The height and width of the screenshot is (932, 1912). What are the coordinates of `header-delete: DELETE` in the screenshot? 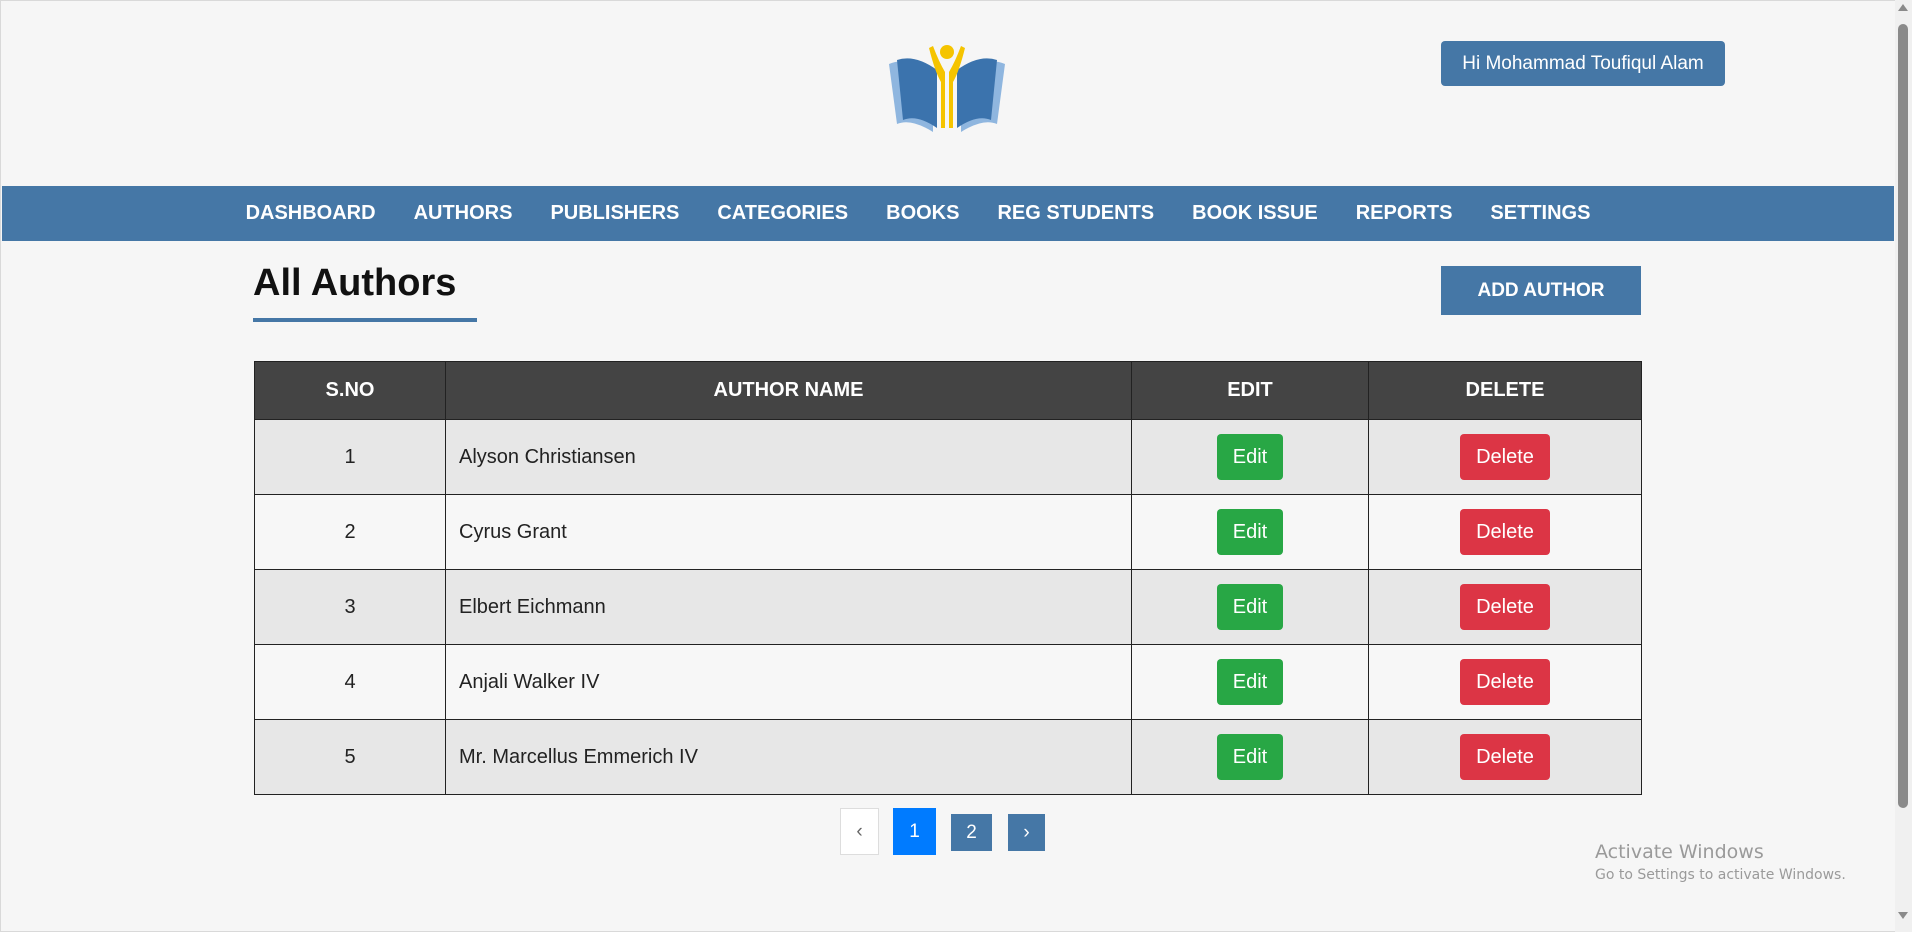 It's located at (1505, 390).